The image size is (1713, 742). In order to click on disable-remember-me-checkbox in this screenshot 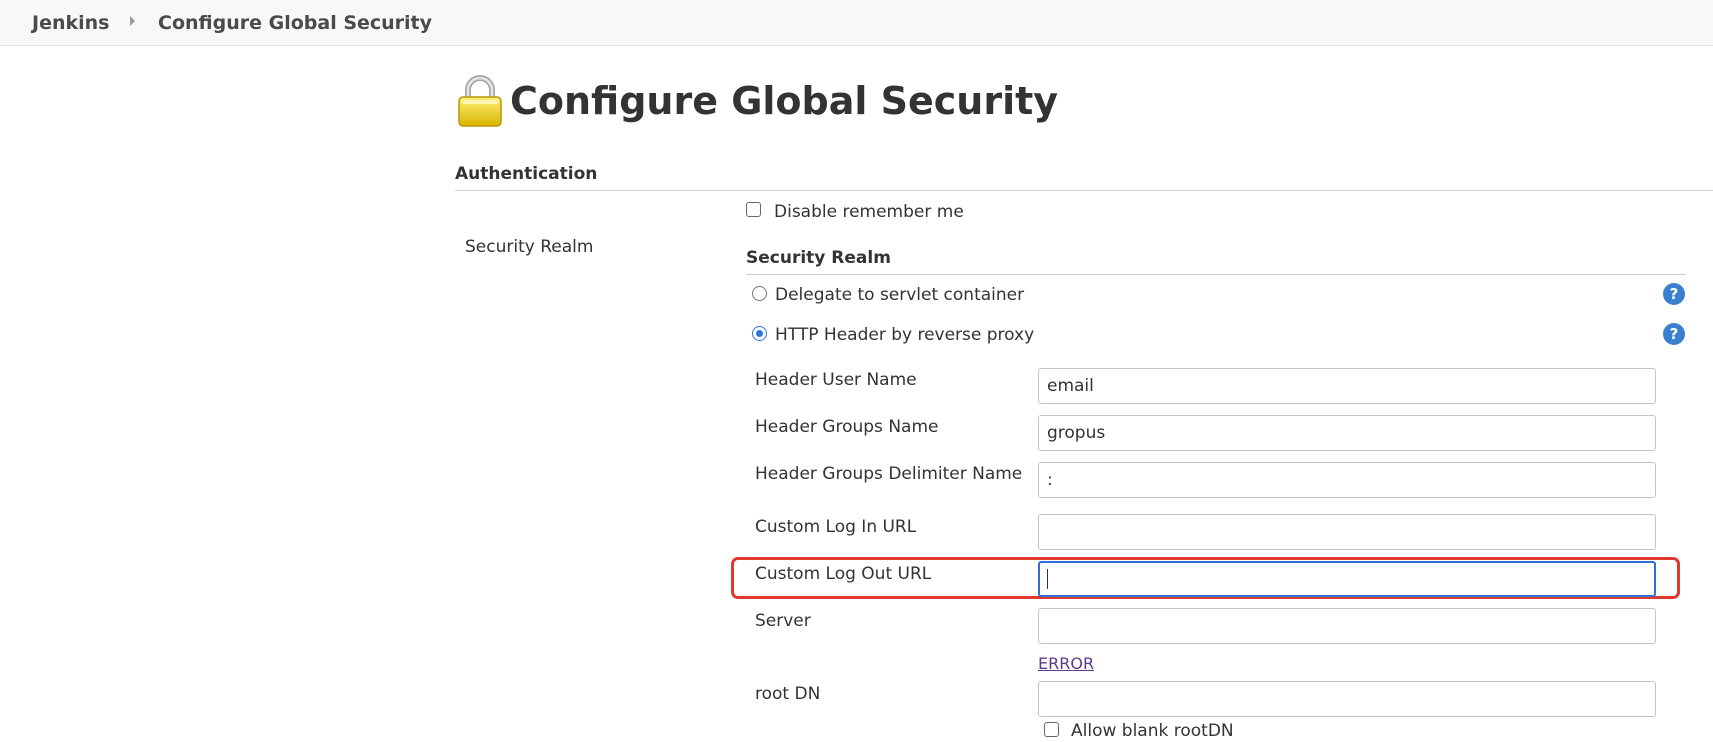, I will do `click(753, 209)`.